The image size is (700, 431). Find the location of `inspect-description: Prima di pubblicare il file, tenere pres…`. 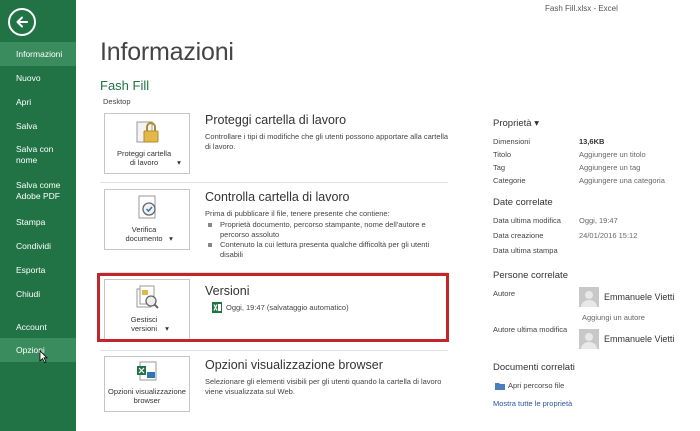

inspect-description: Prima di pubblicare il file, tenere pres… is located at coordinates (297, 213).